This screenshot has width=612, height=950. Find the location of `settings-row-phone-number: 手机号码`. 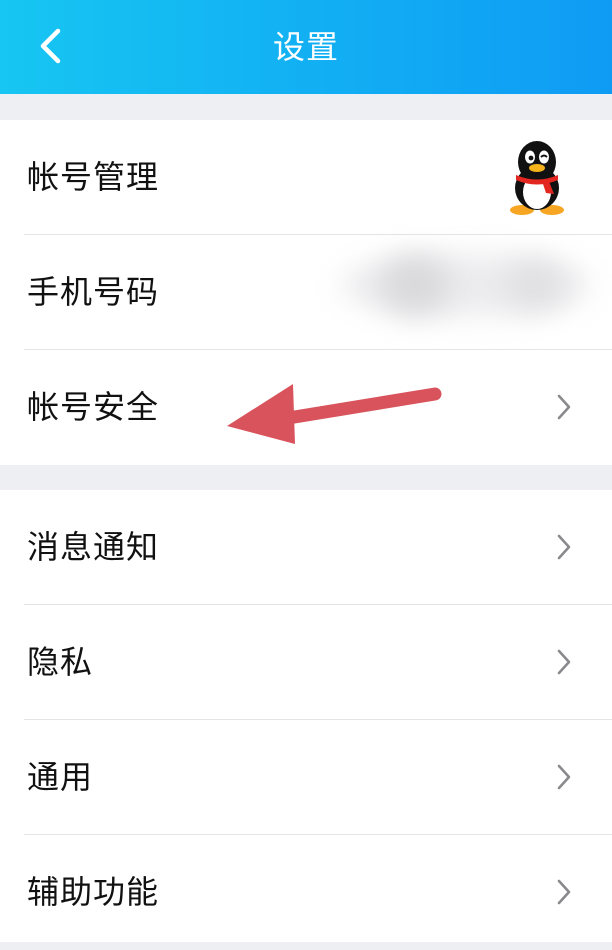

settings-row-phone-number: 手机号码 is located at coordinates (306, 292).